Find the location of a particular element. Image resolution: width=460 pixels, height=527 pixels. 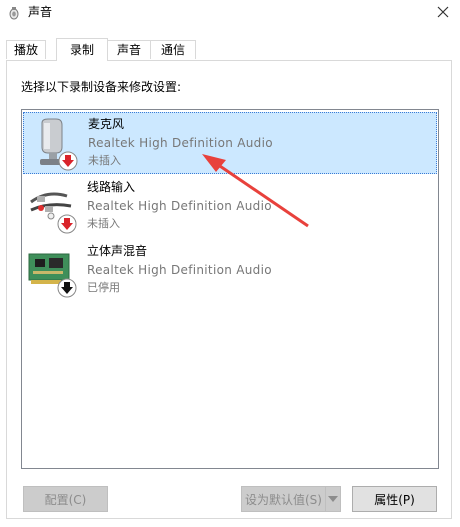

device-name: 麦克风 is located at coordinates (106, 124).